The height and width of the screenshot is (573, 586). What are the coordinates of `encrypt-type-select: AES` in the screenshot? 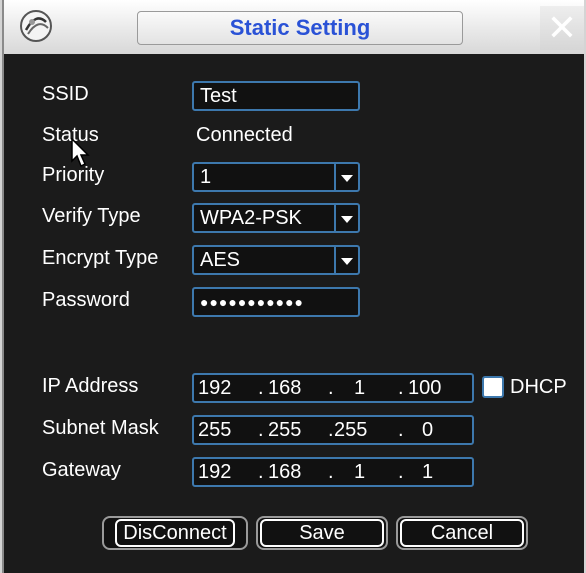 It's located at (276, 260).